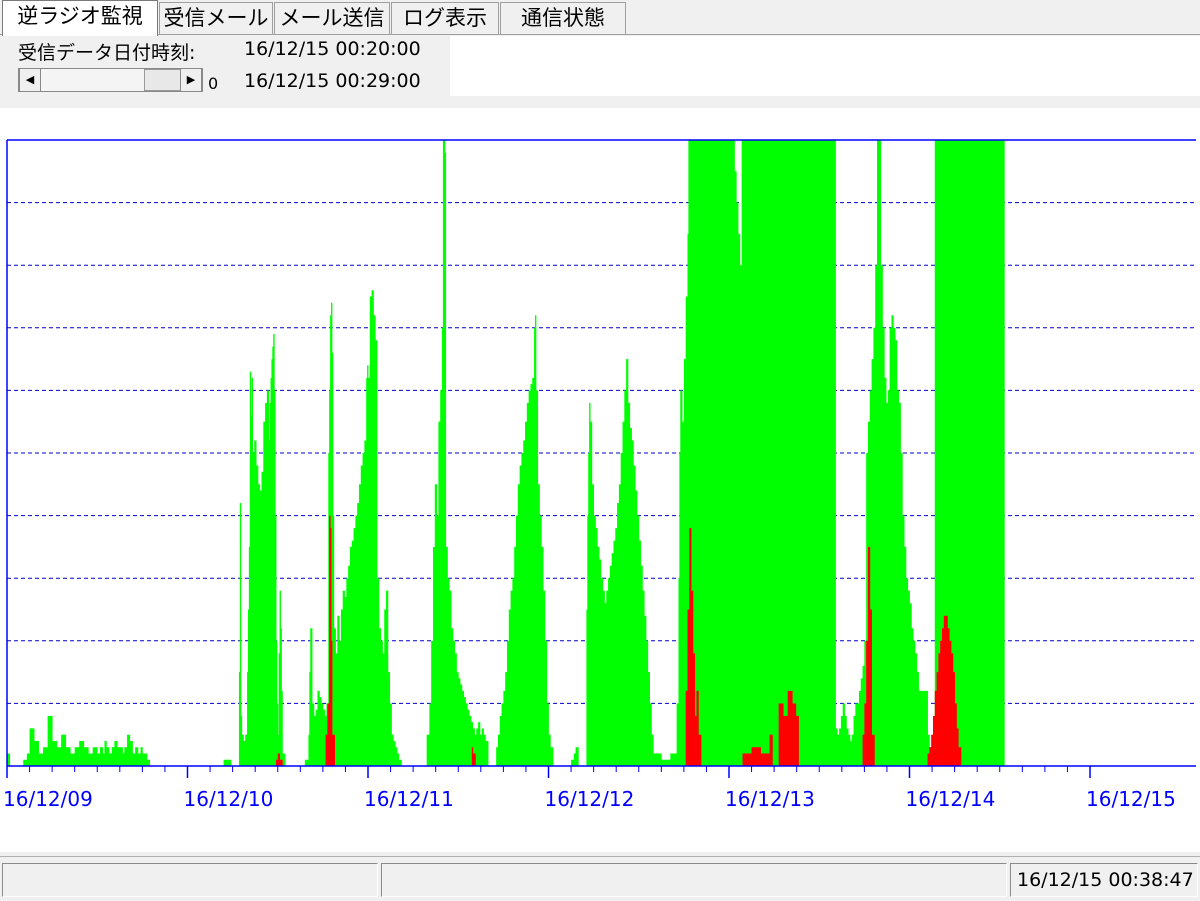 This screenshot has height=901, width=1200. Describe the element at coordinates (213, 83) in the screenshot. I see `scroll-value: 0` at that location.